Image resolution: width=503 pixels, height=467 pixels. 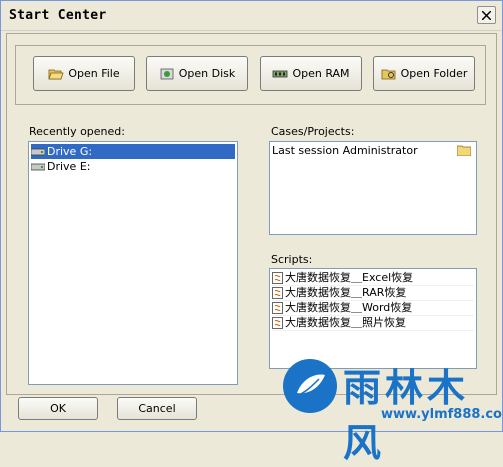 I want to click on window-title: Start Center, so click(x=58, y=15).